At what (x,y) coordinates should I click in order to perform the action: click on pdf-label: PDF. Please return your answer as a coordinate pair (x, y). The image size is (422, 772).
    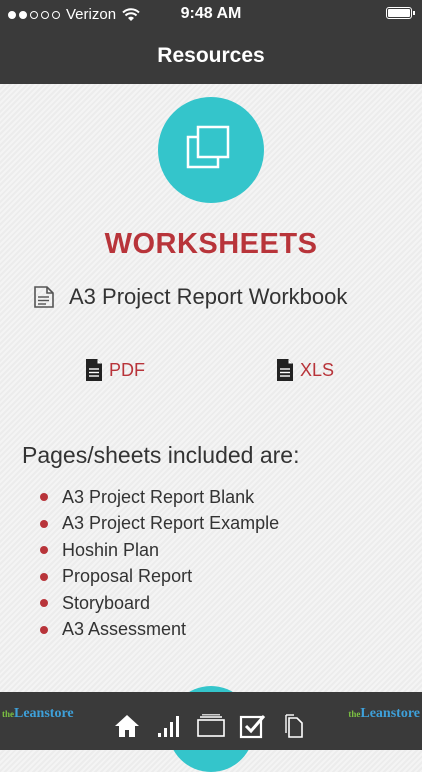
    Looking at the image, I should click on (127, 369).